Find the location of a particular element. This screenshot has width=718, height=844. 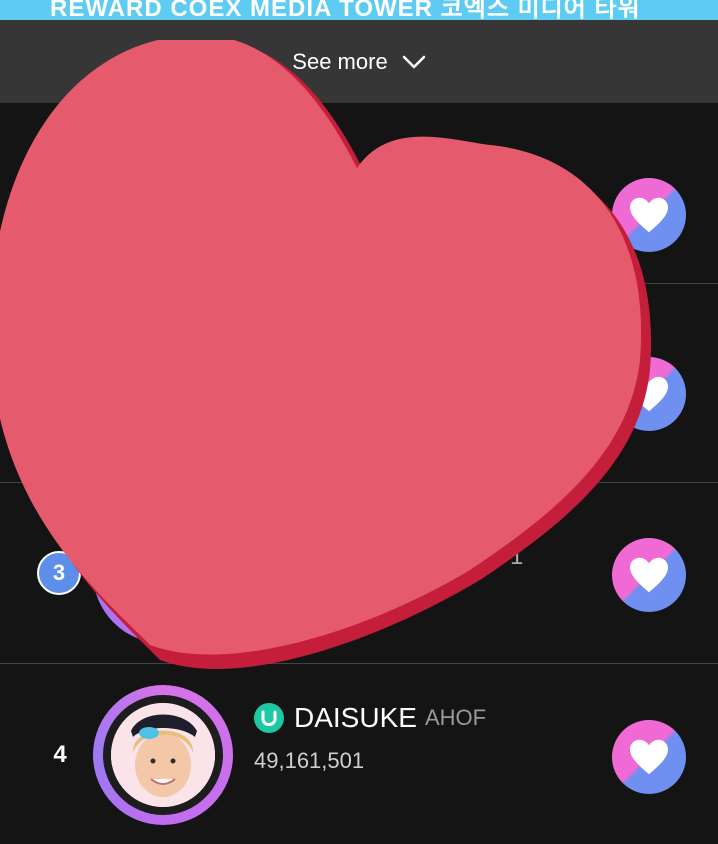

reward-banner: REWARD COEX MEDIA TOWER 코엑스 미디어 타워 is located at coordinates (359, 10).